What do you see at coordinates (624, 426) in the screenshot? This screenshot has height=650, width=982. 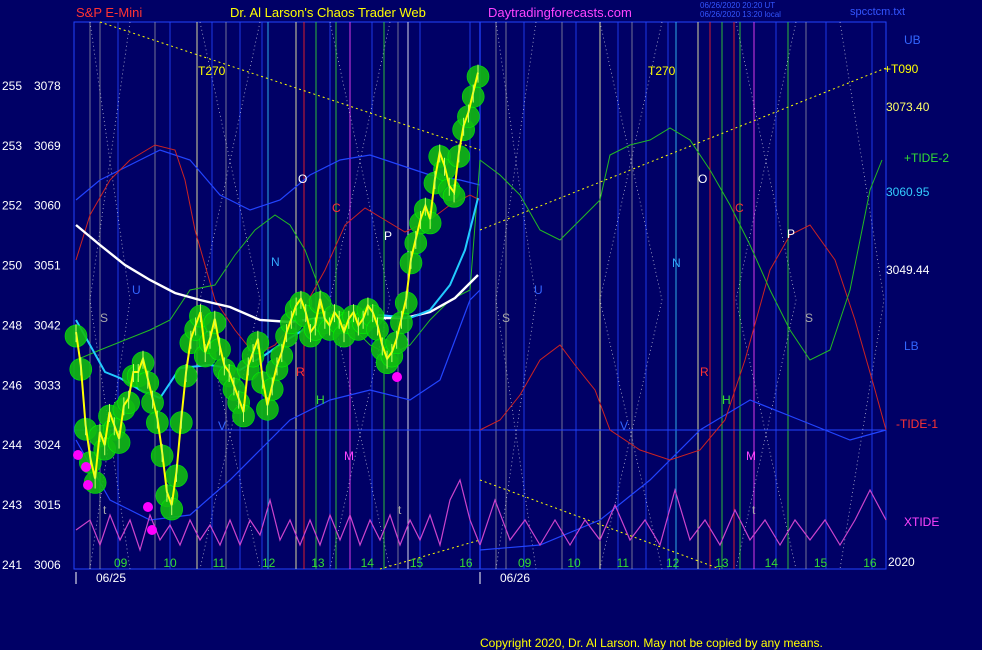 I see `marker-label-22: V` at bounding box center [624, 426].